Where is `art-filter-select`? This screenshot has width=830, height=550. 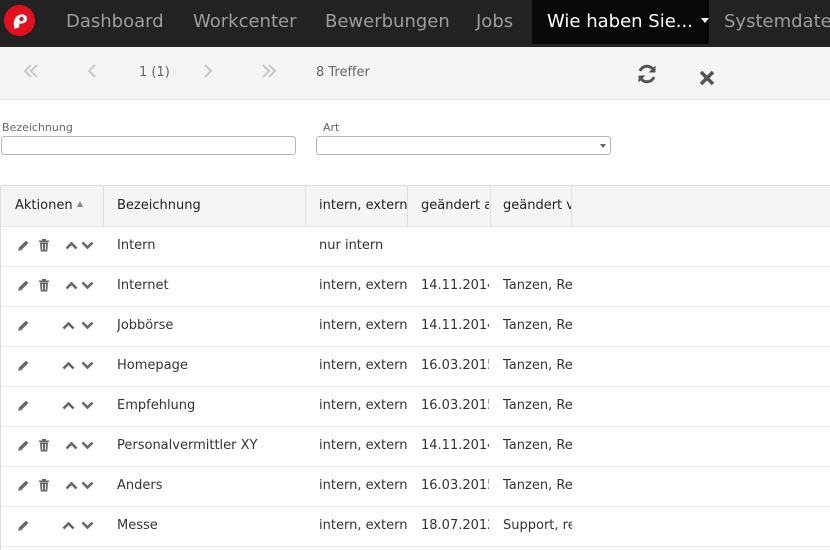 art-filter-select is located at coordinates (463, 145).